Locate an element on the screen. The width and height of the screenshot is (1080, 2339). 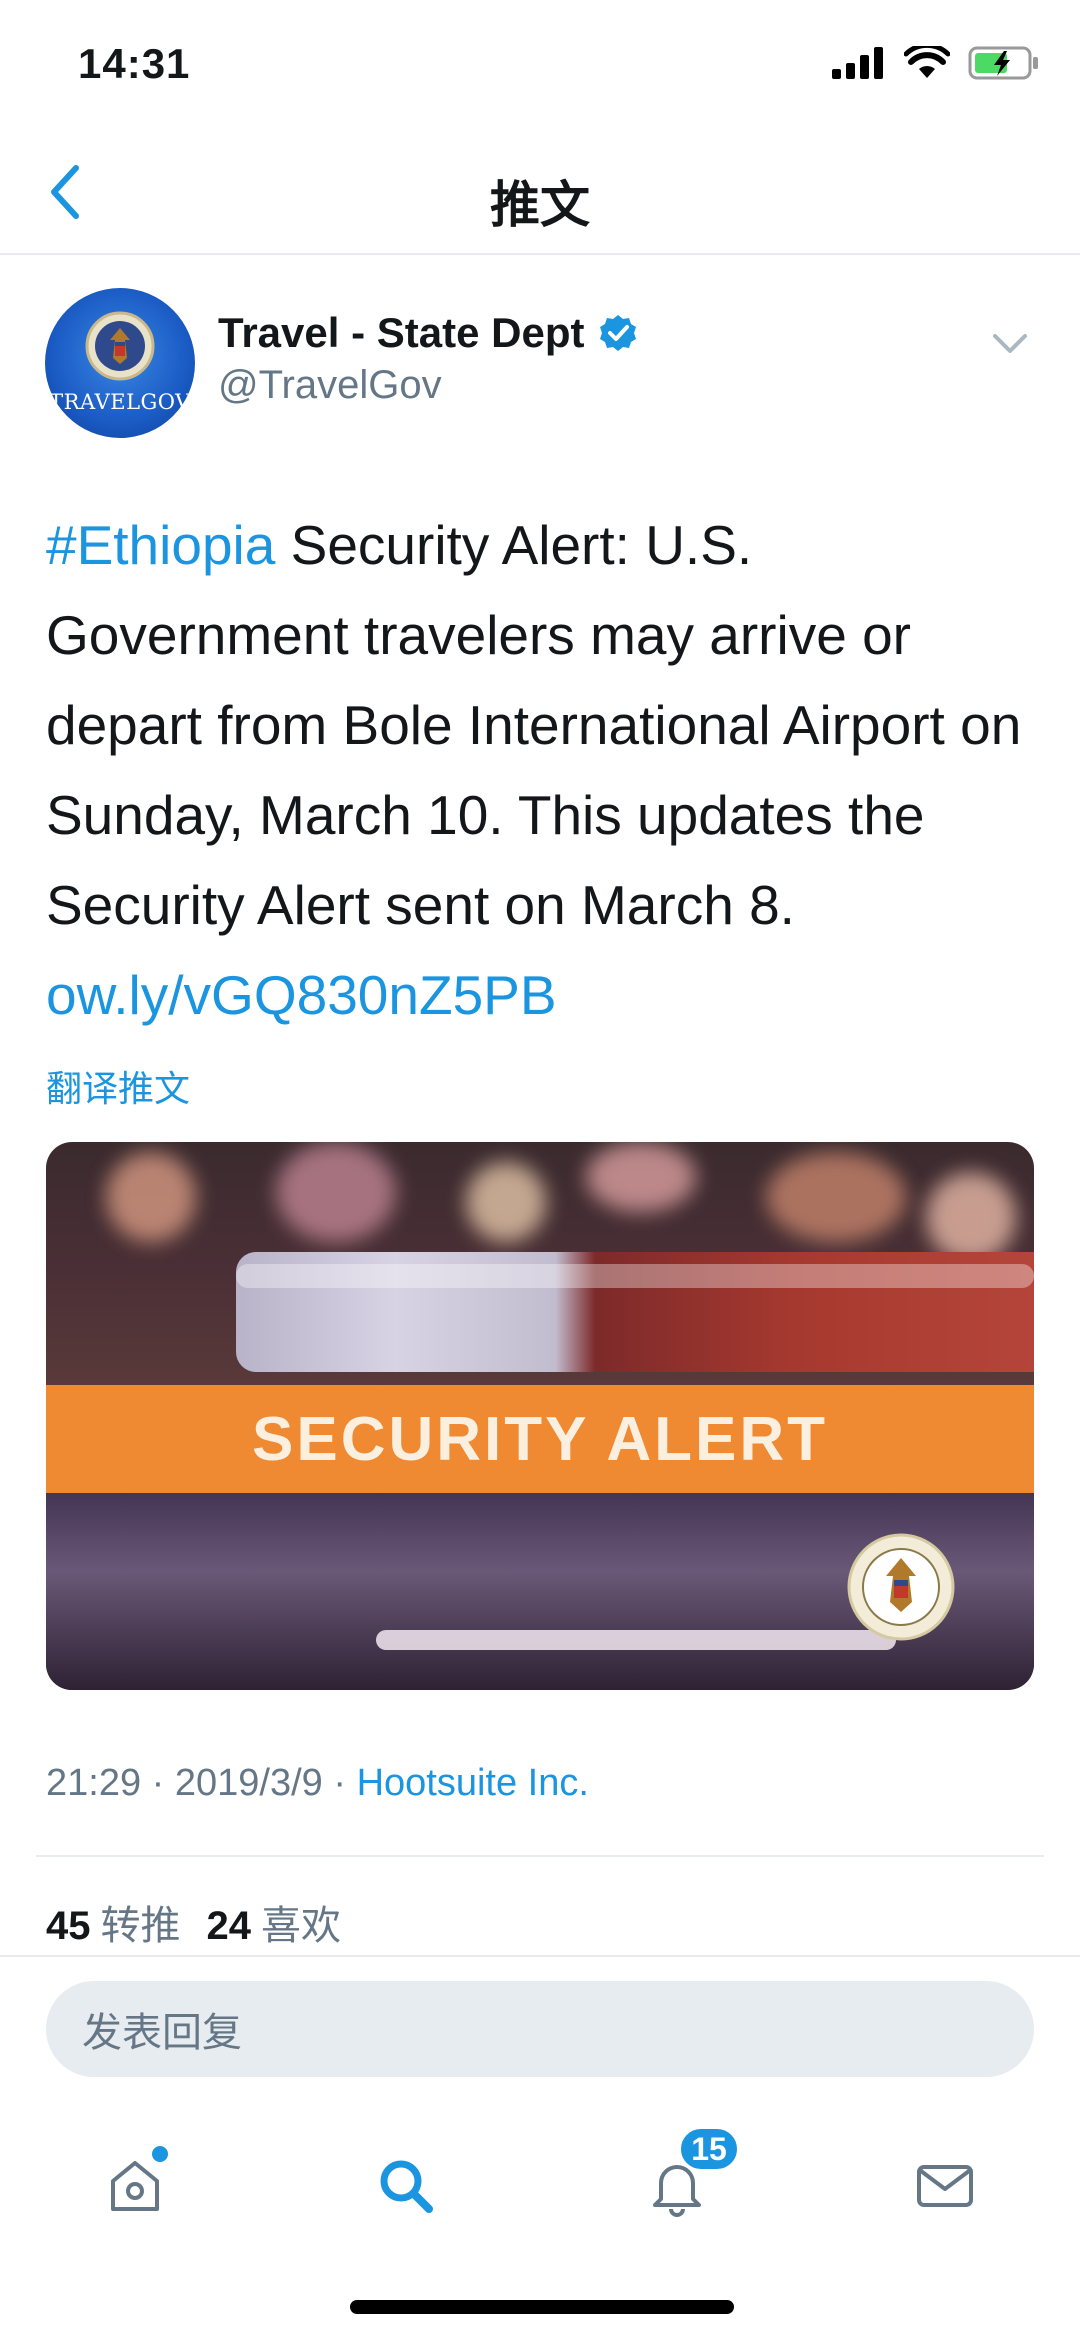
display-name-row: Travel - State Dept is located at coordinates (428, 333).